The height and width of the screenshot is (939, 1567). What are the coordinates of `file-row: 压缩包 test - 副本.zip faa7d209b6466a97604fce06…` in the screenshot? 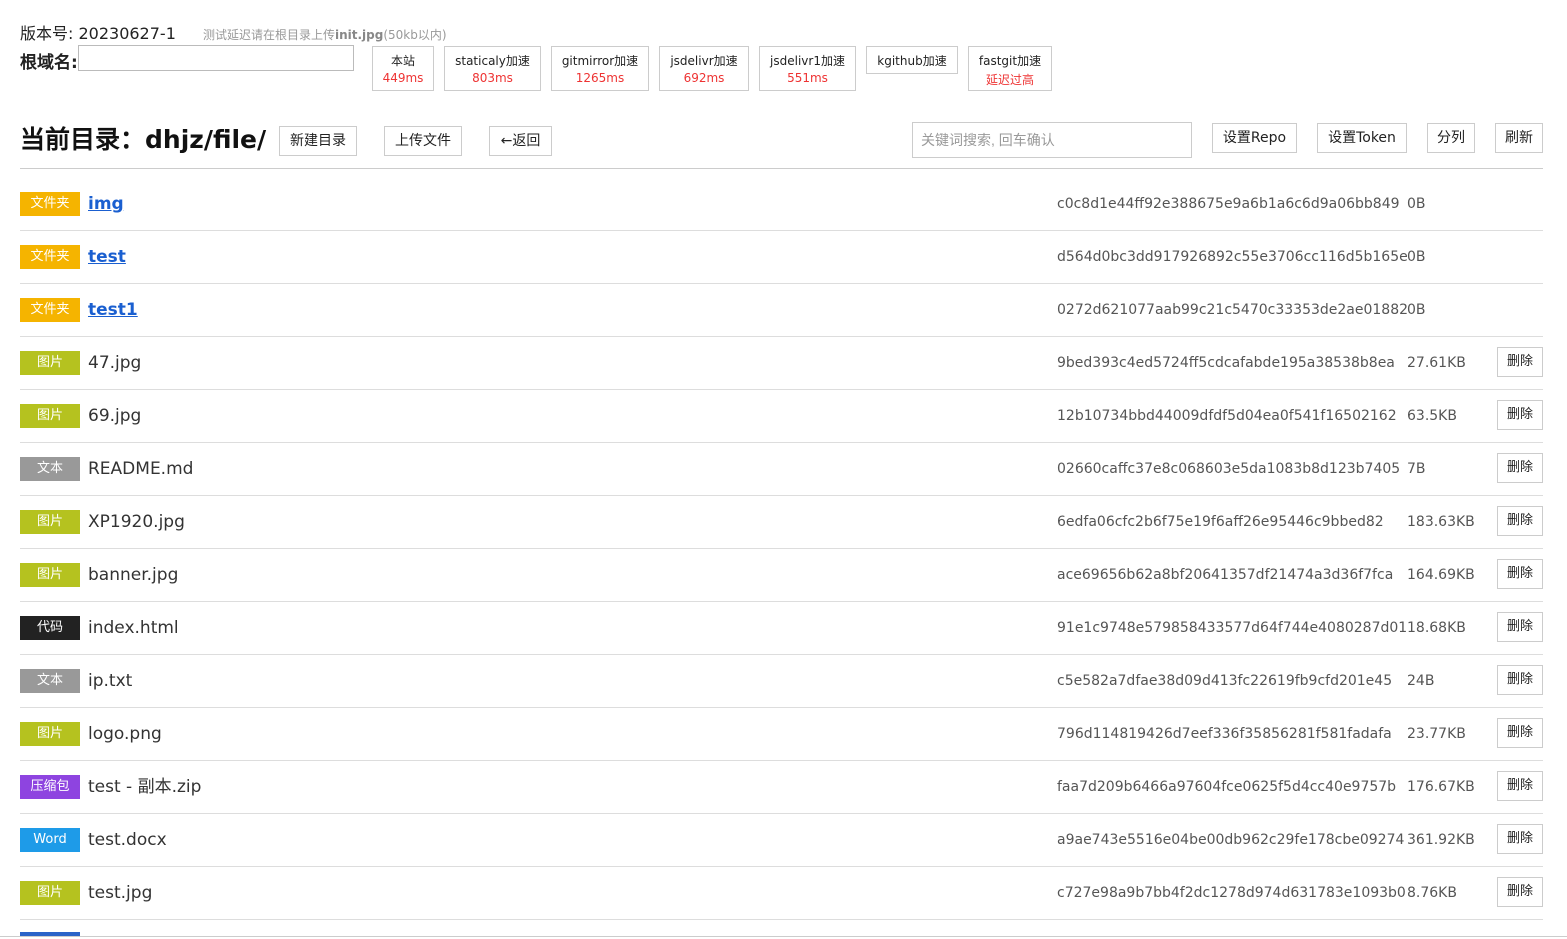 It's located at (781, 787).